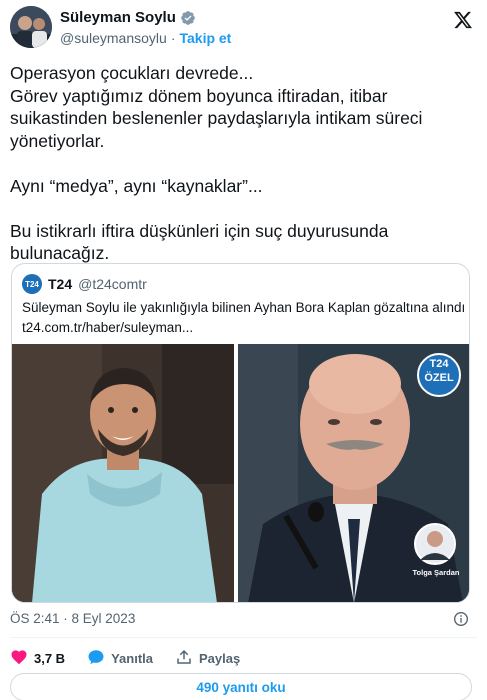 This screenshot has height=700, width=487. I want to click on heart-icon, so click(19, 658).